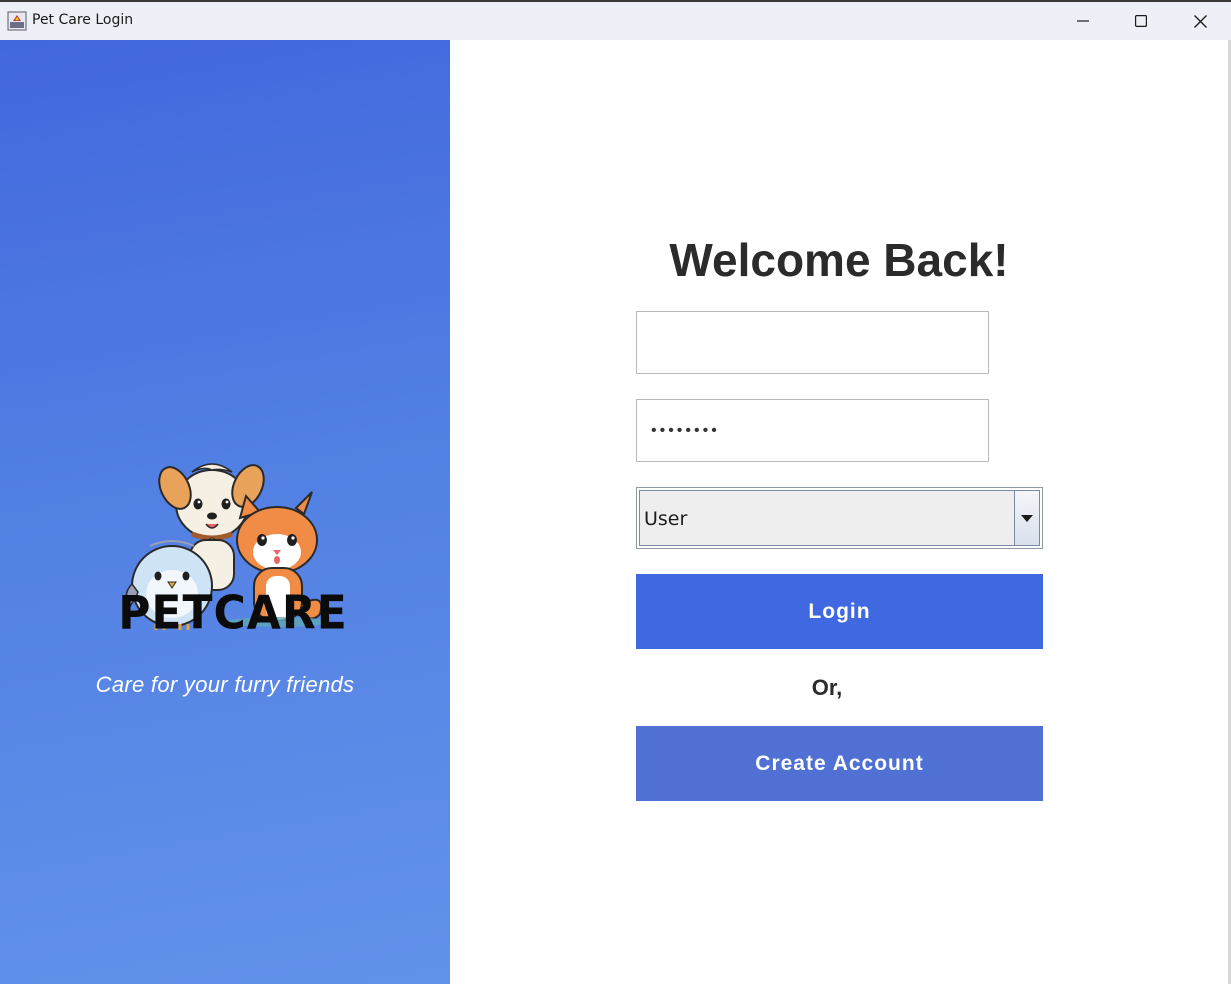 The height and width of the screenshot is (984, 1231). Describe the element at coordinates (839, 260) in the screenshot. I see `welcome-heading: Welcome Back!` at that location.